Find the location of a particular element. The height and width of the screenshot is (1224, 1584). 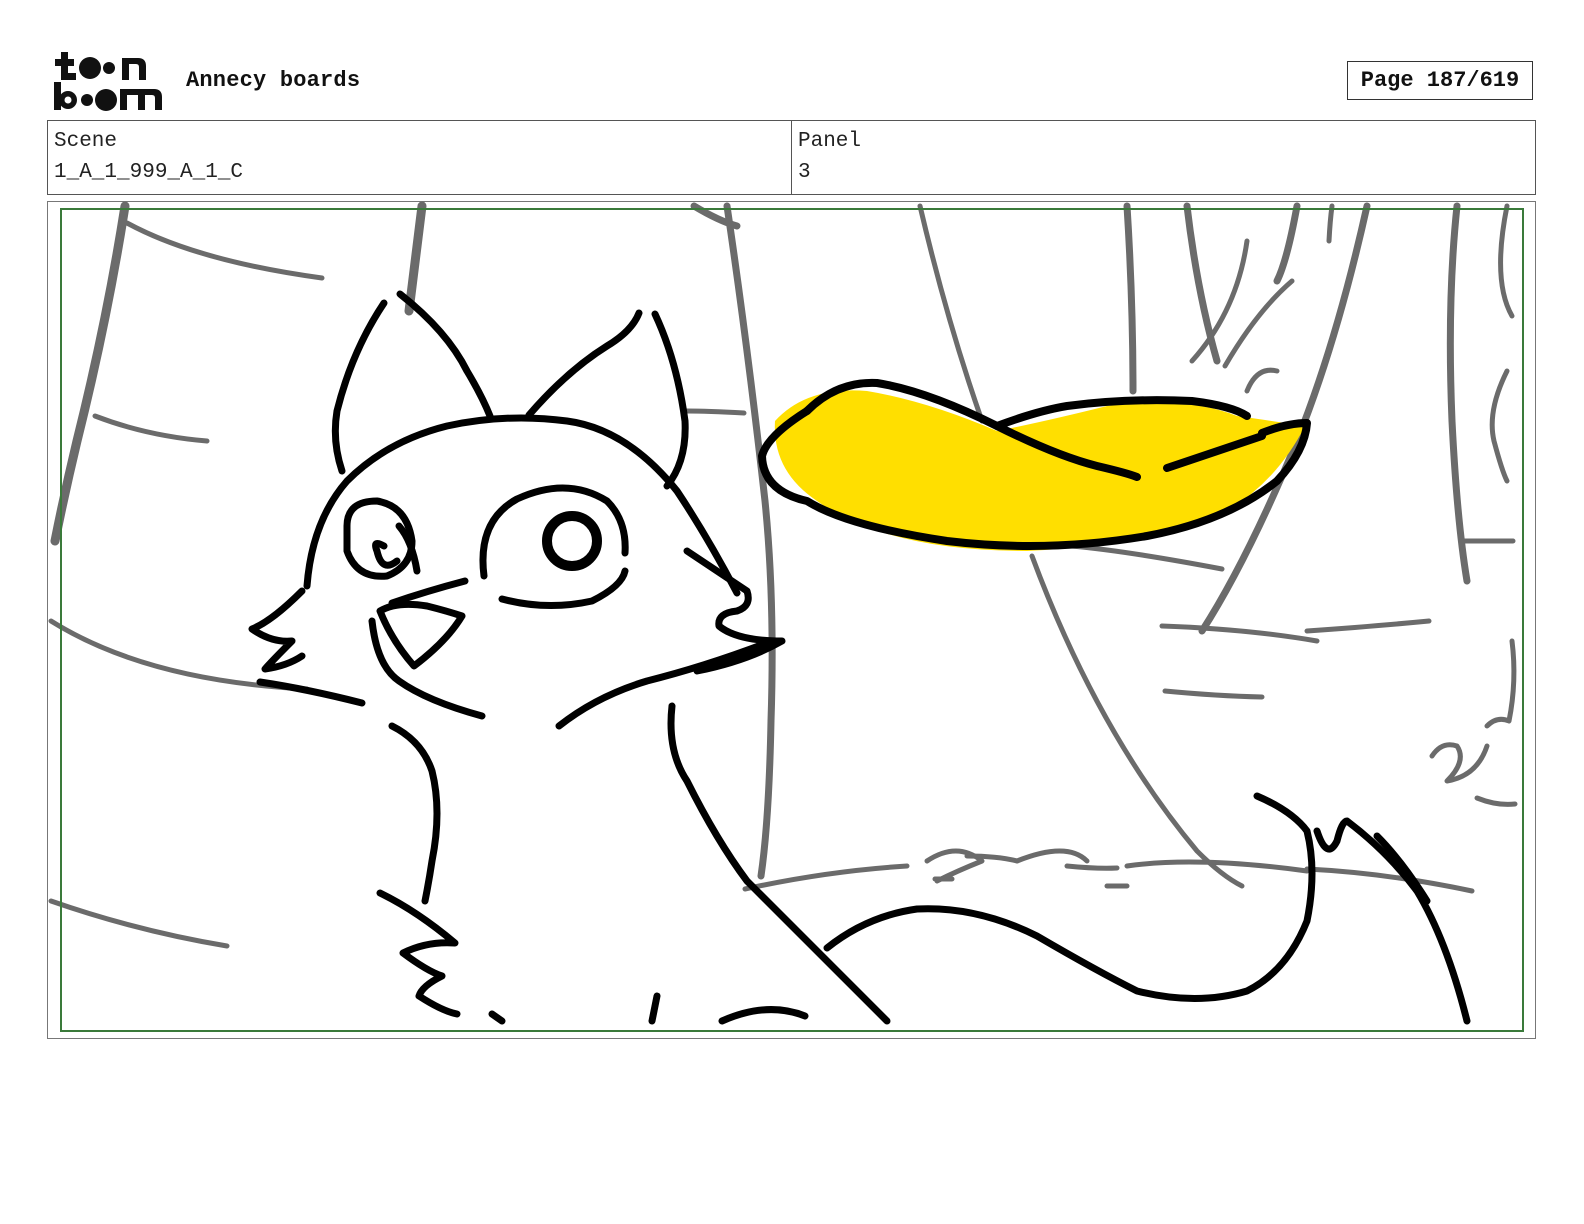

page-indicator: Page 187/619 is located at coordinates (1440, 80).